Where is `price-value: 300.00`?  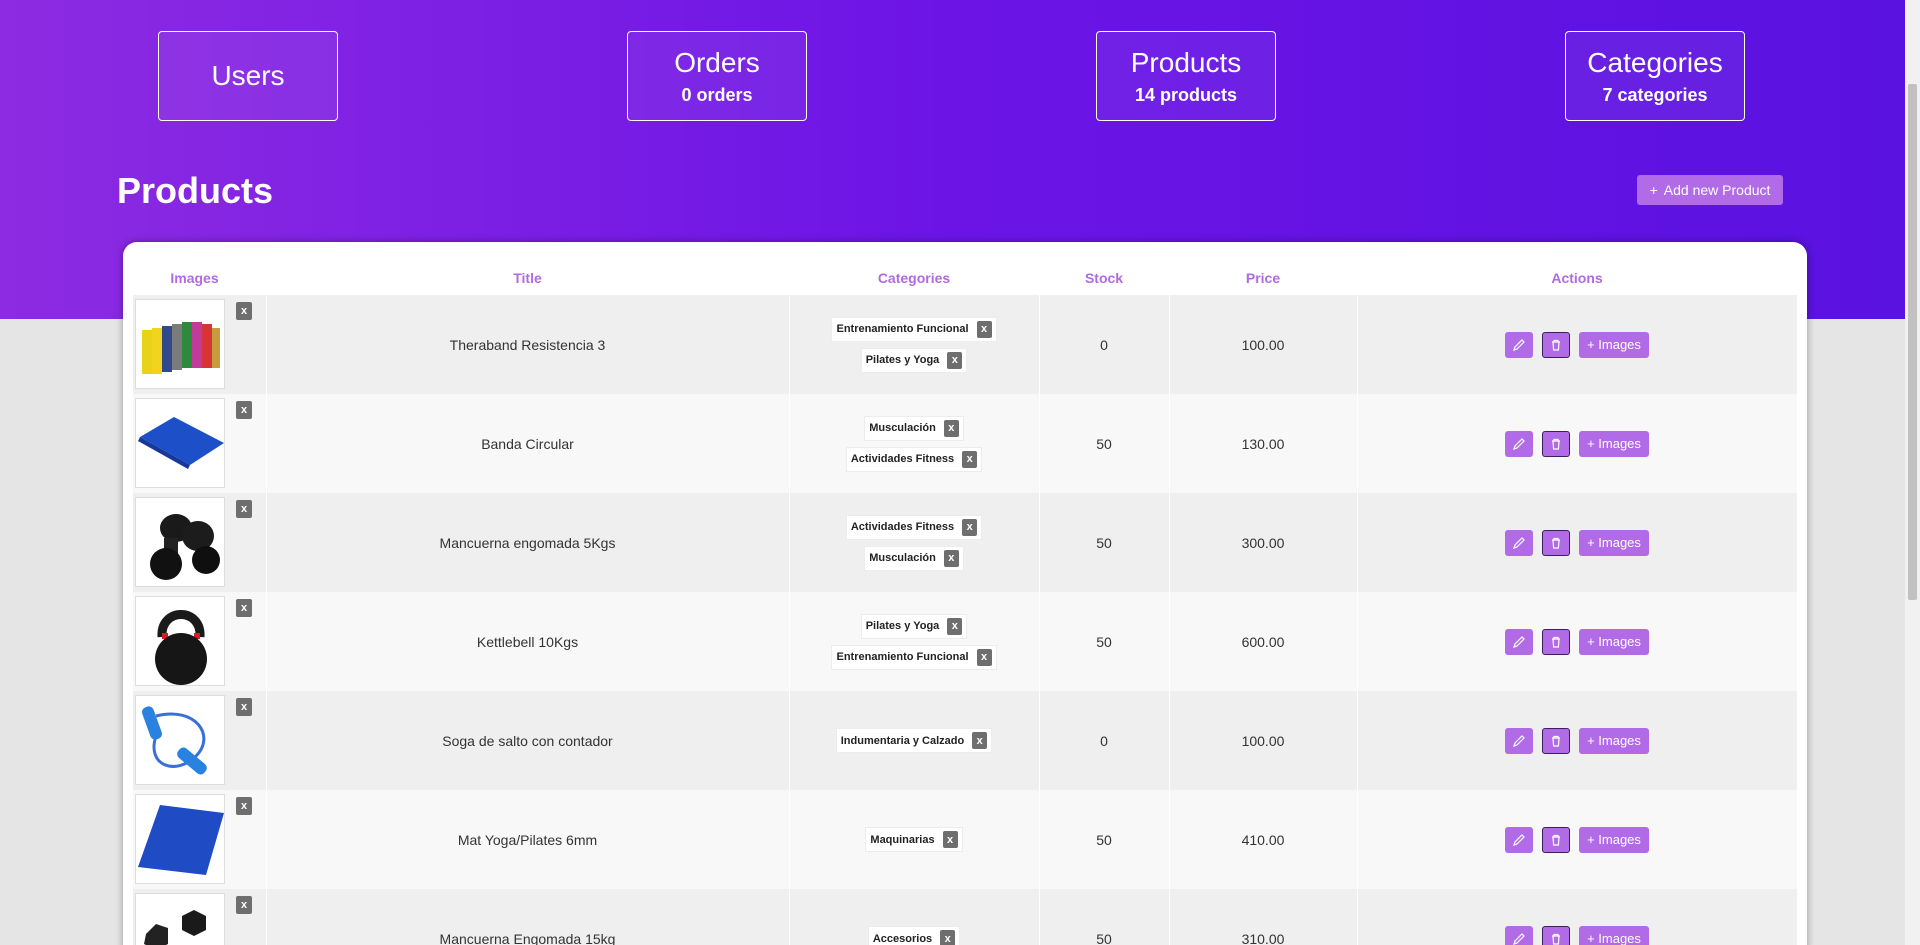
price-value: 300.00 is located at coordinates (1263, 542).